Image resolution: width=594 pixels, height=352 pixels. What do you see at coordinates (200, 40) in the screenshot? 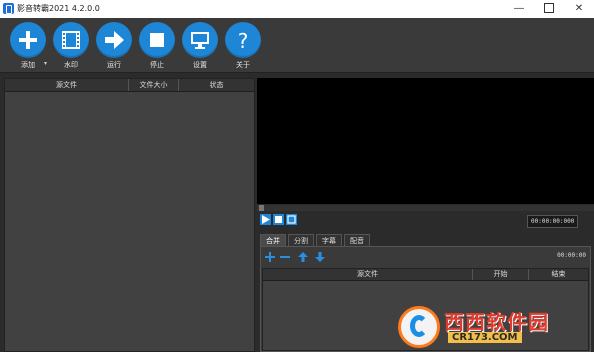
I see `monitor-icon` at bounding box center [200, 40].